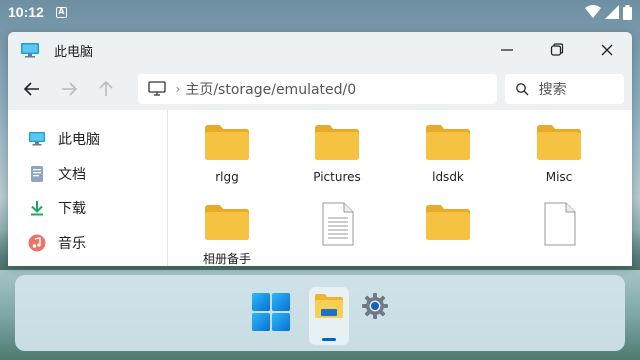 This screenshot has height=360, width=640. Describe the element at coordinates (37, 208) in the screenshot. I see `download-icon` at that location.